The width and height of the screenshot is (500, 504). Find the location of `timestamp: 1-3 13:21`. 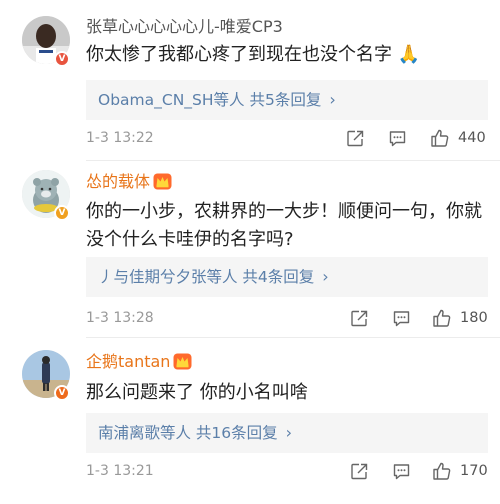

timestamp: 1-3 13:21 is located at coordinates (120, 471).